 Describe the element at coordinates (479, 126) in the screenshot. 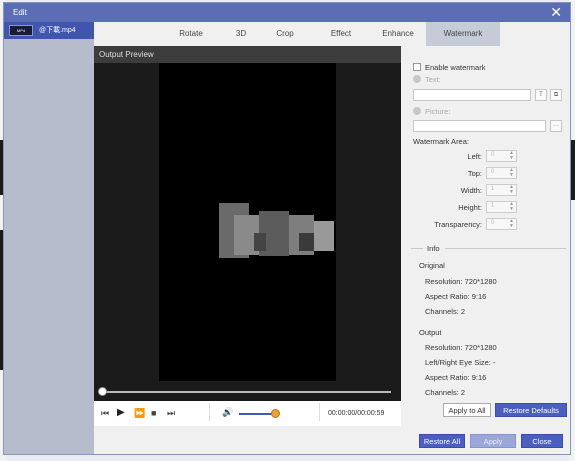

I see `picture-path-input` at that location.